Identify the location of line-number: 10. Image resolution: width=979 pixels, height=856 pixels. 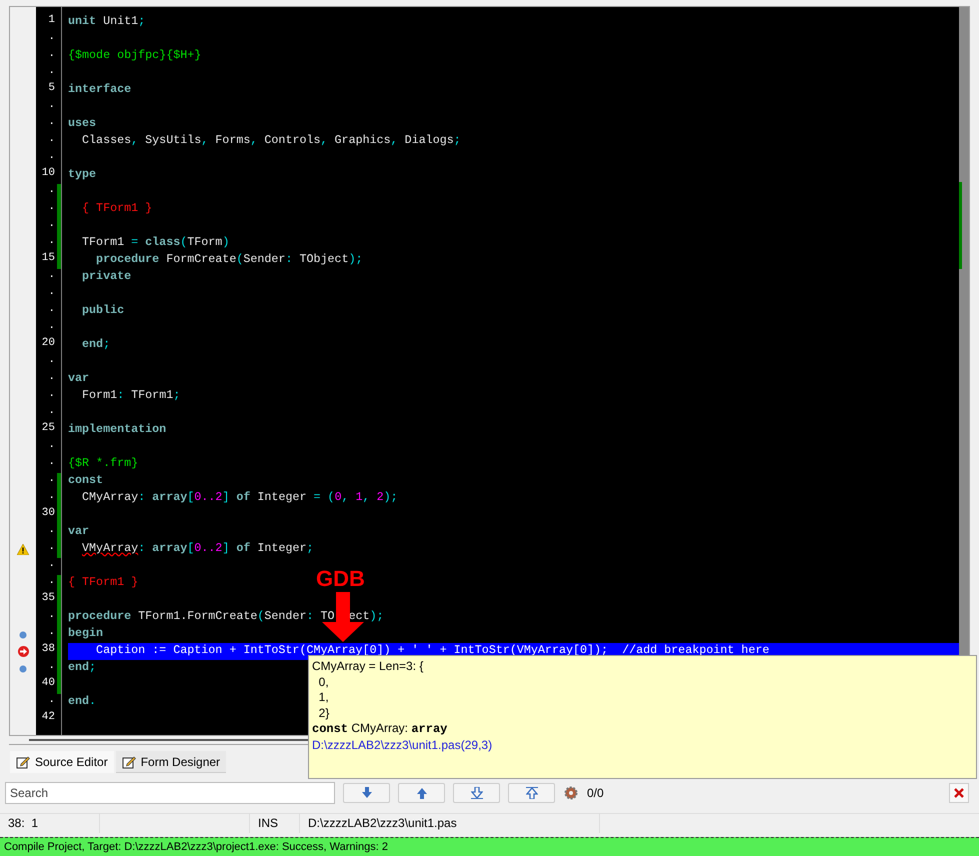
(48, 174).